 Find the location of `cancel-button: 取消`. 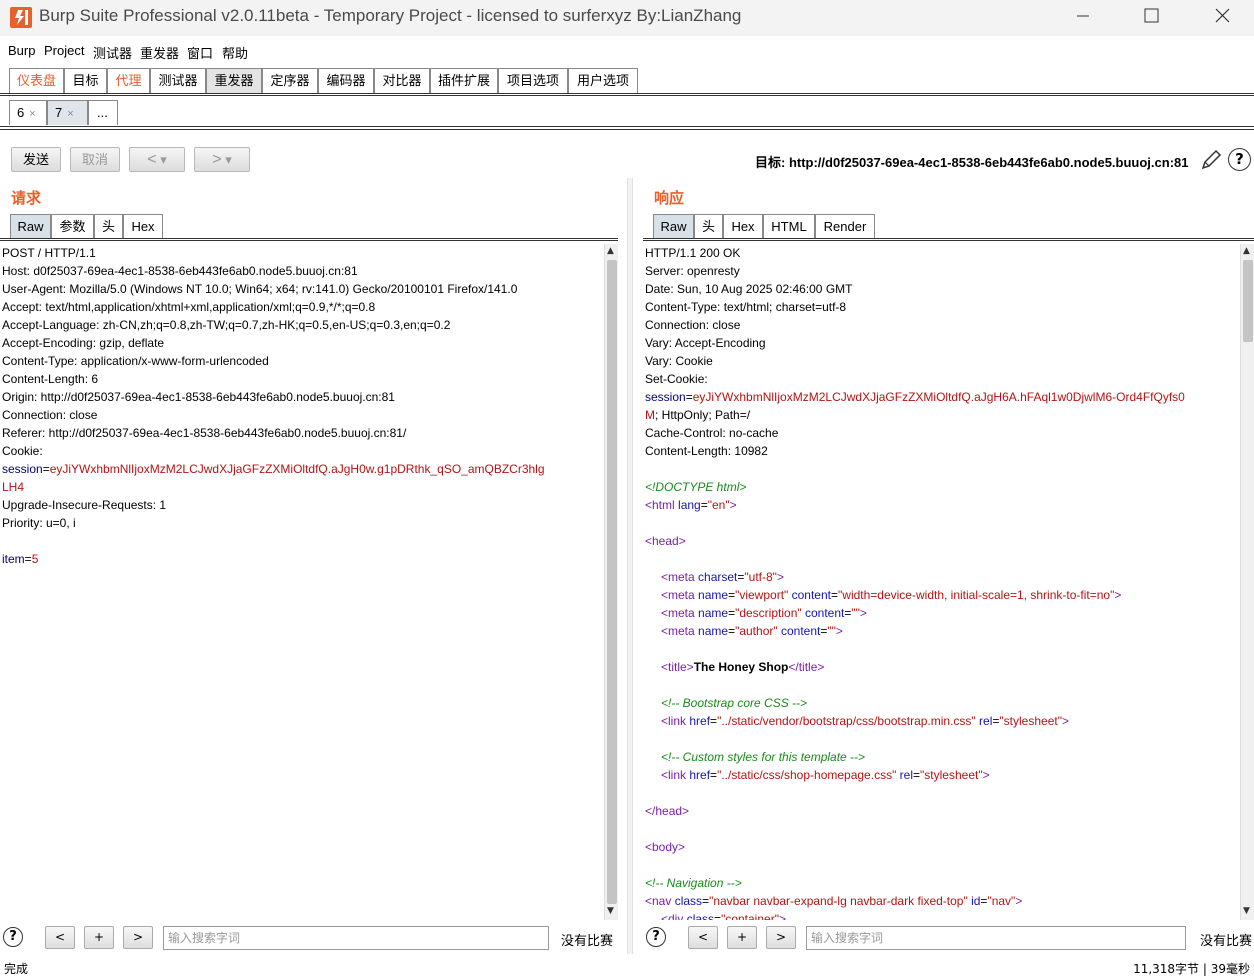

cancel-button: 取消 is located at coordinates (95, 159).